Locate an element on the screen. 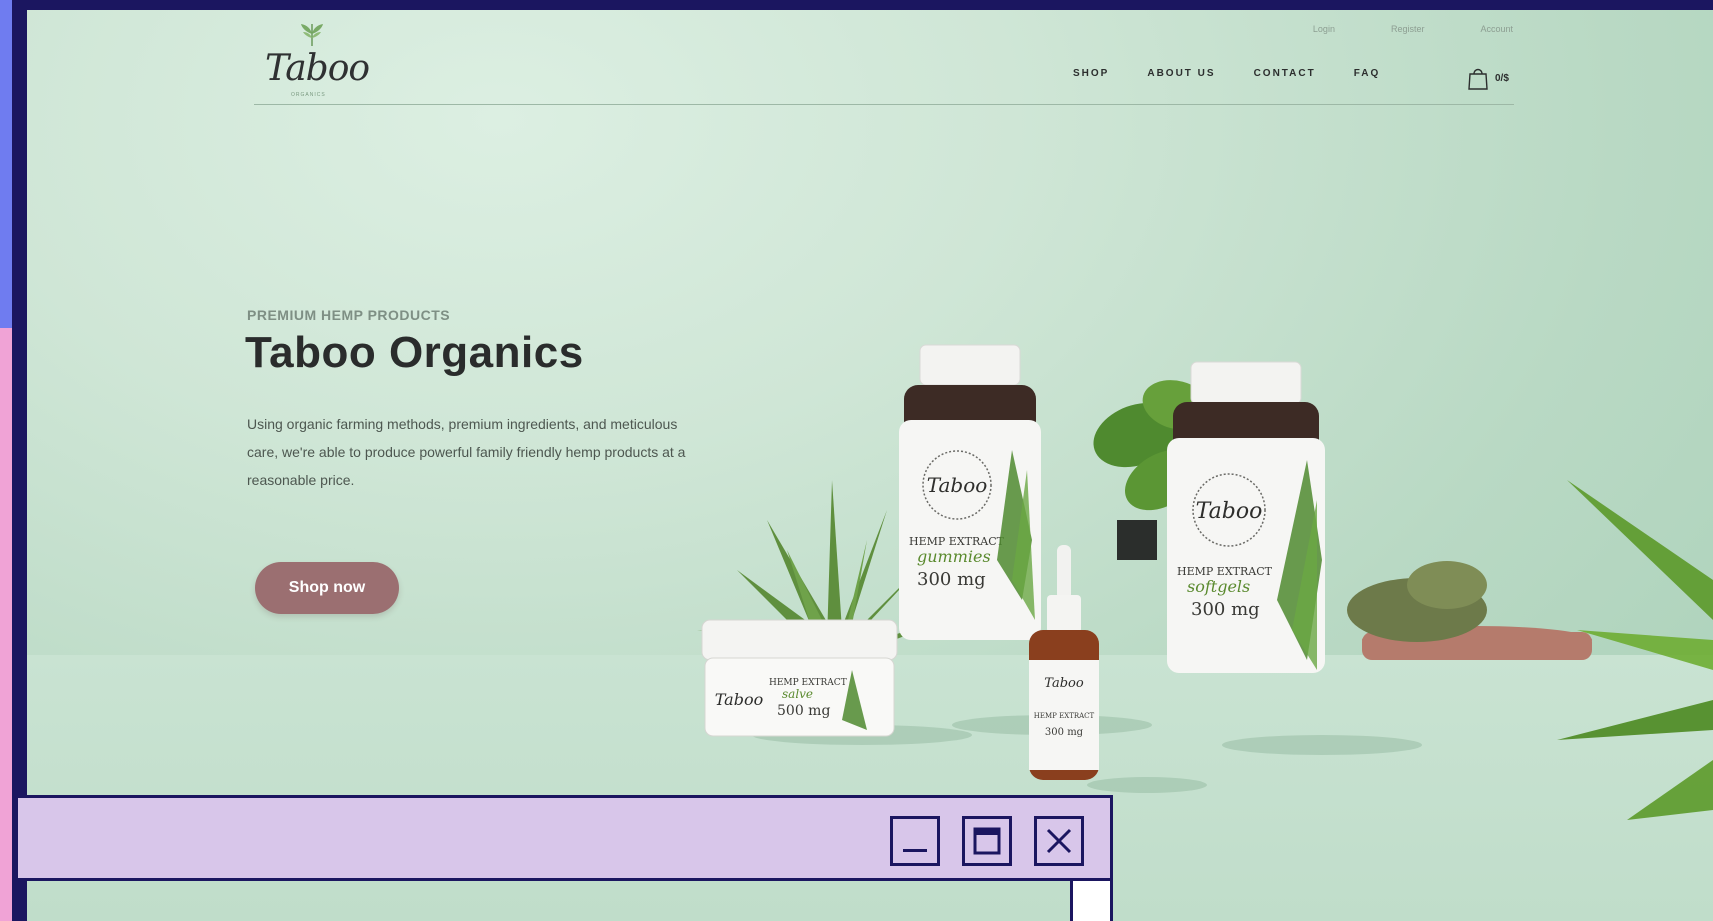  close-icon is located at coordinates (1059, 841).